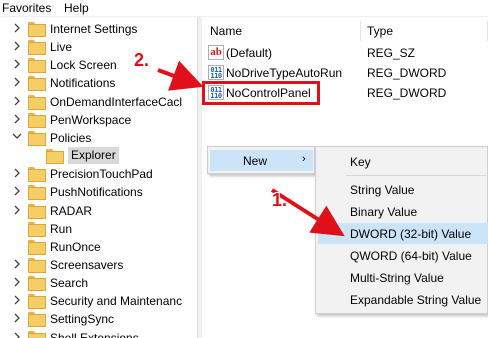  What do you see at coordinates (98, 333) in the screenshot?
I see `tree-item: Shell Extensions` at bounding box center [98, 333].